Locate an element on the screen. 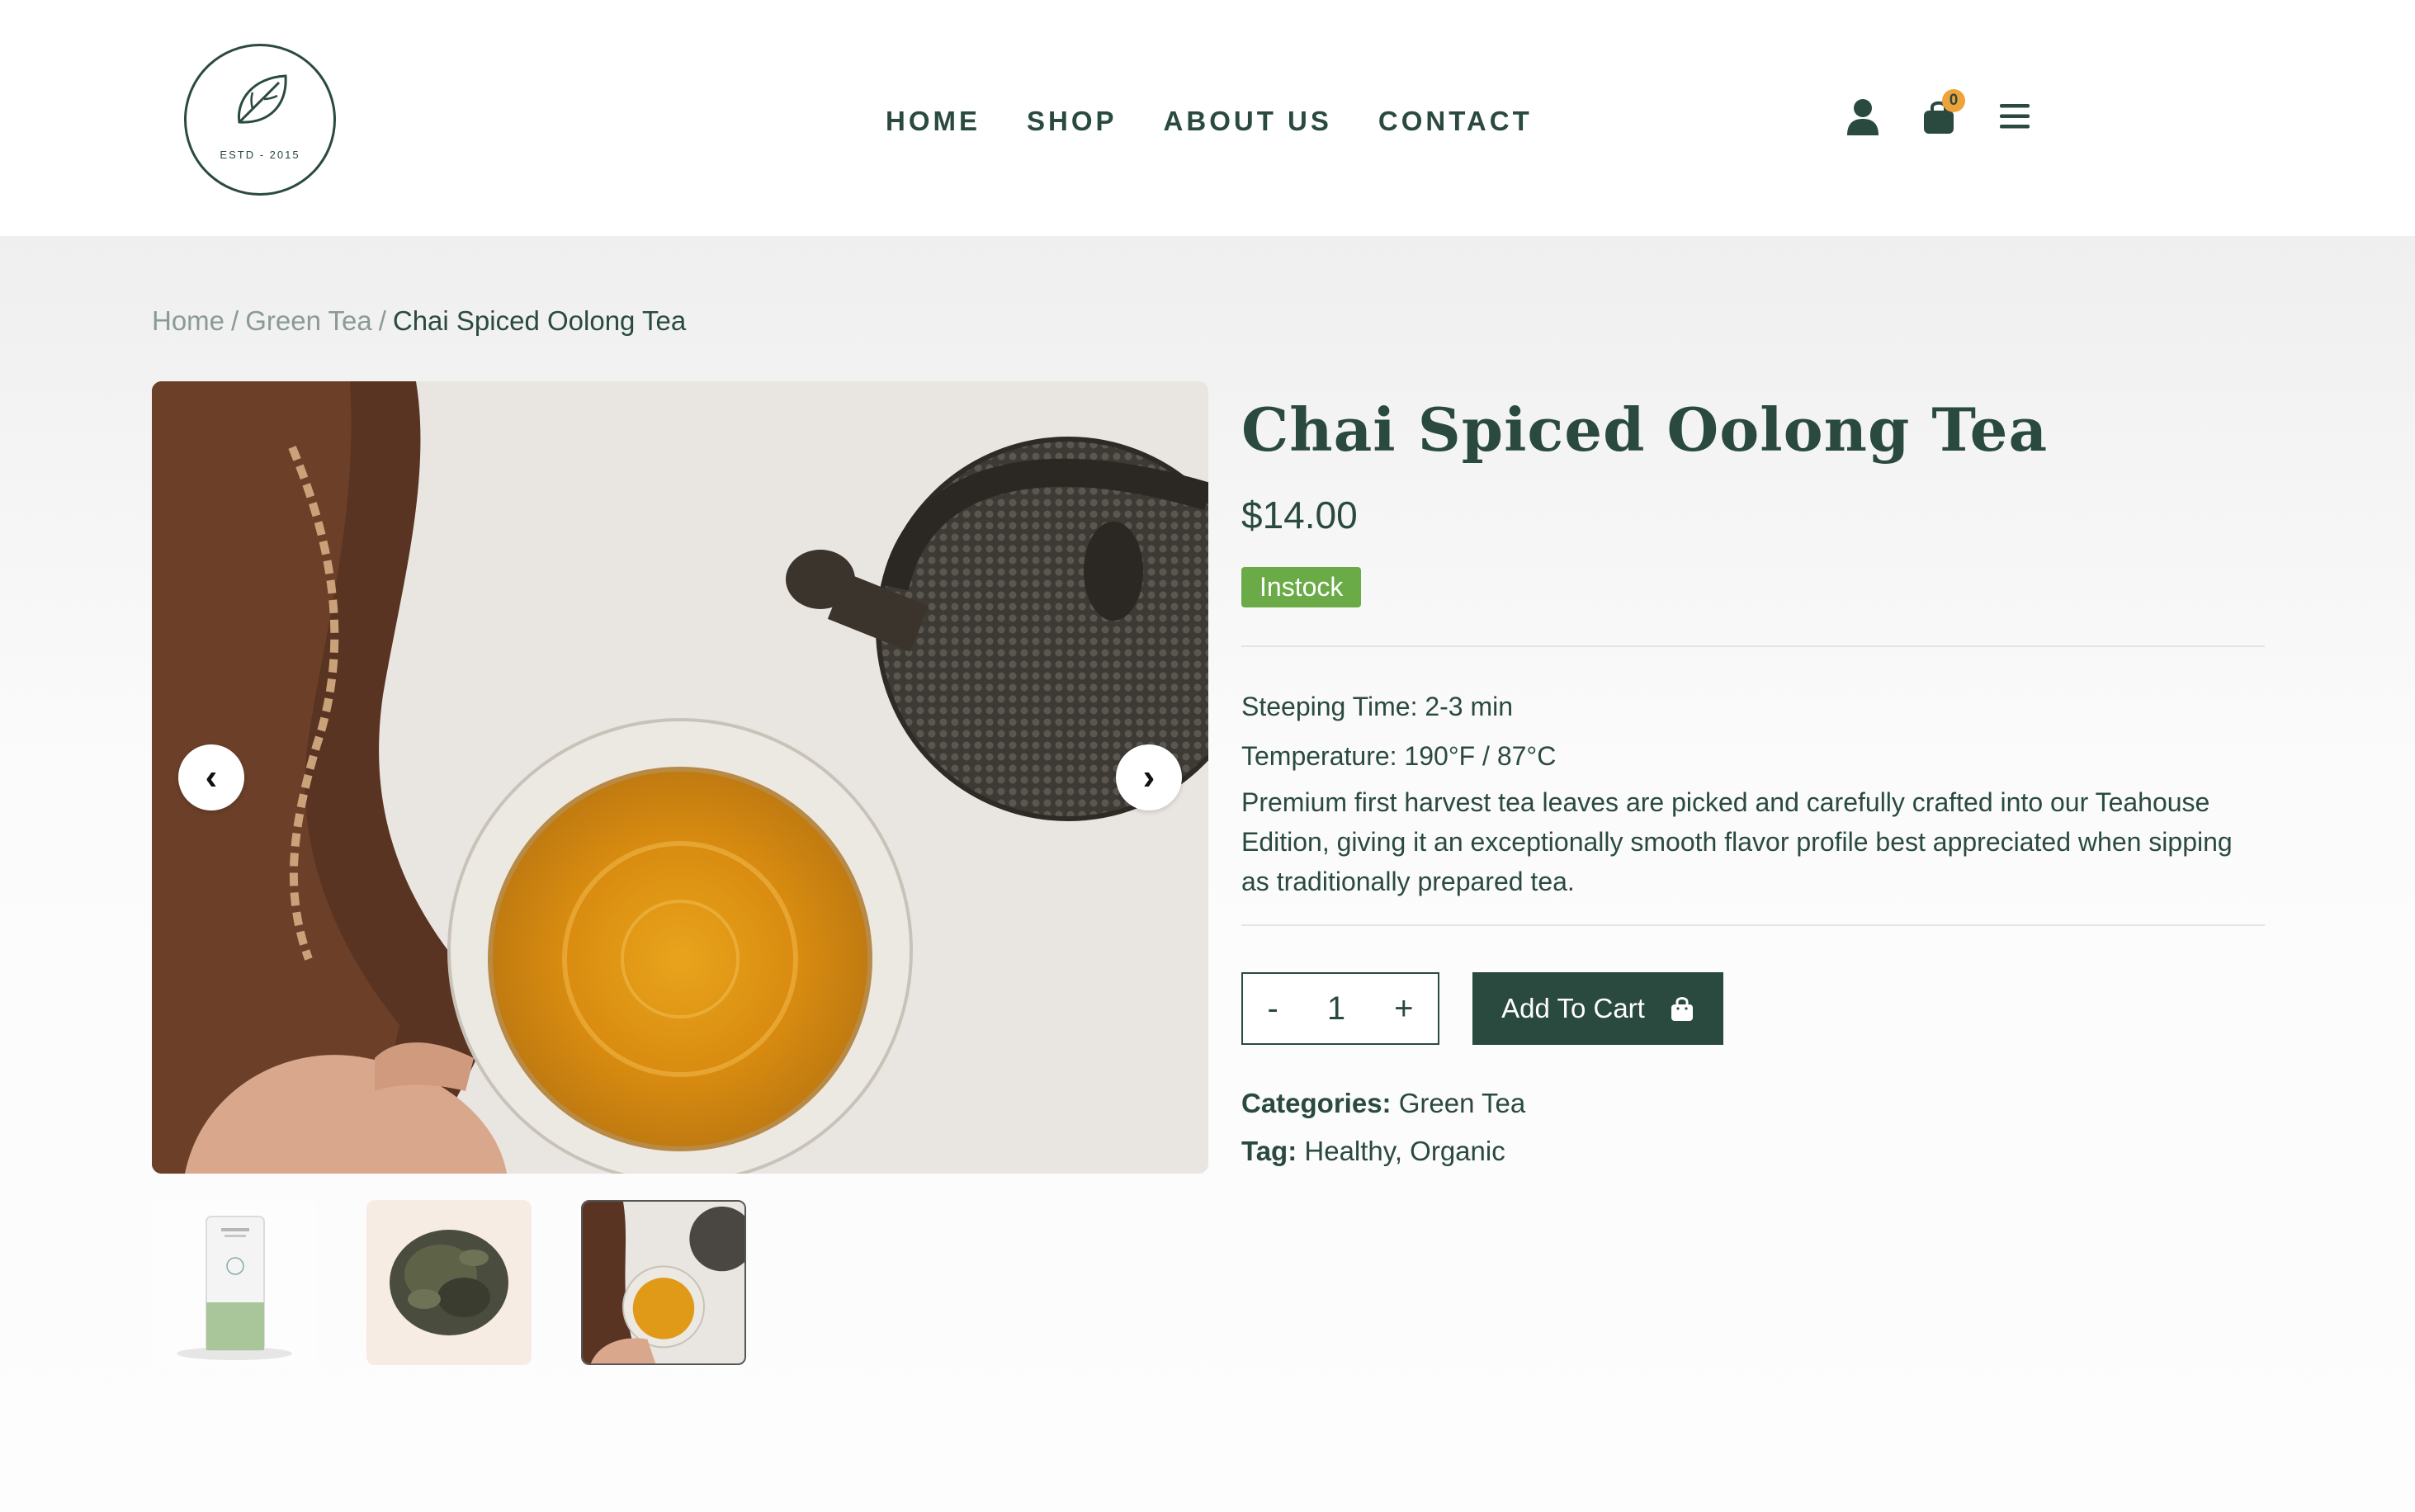 Image resolution: width=2415 pixels, height=1512 pixels. product-price: $14.00 is located at coordinates (1299, 515).